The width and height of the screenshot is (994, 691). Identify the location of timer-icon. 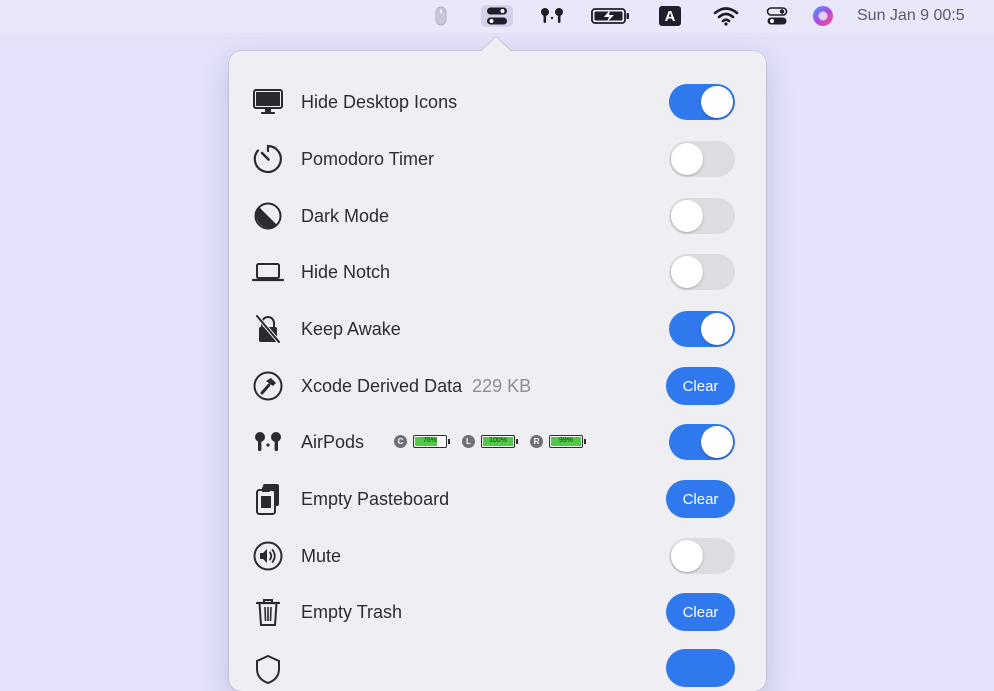
(268, 159).